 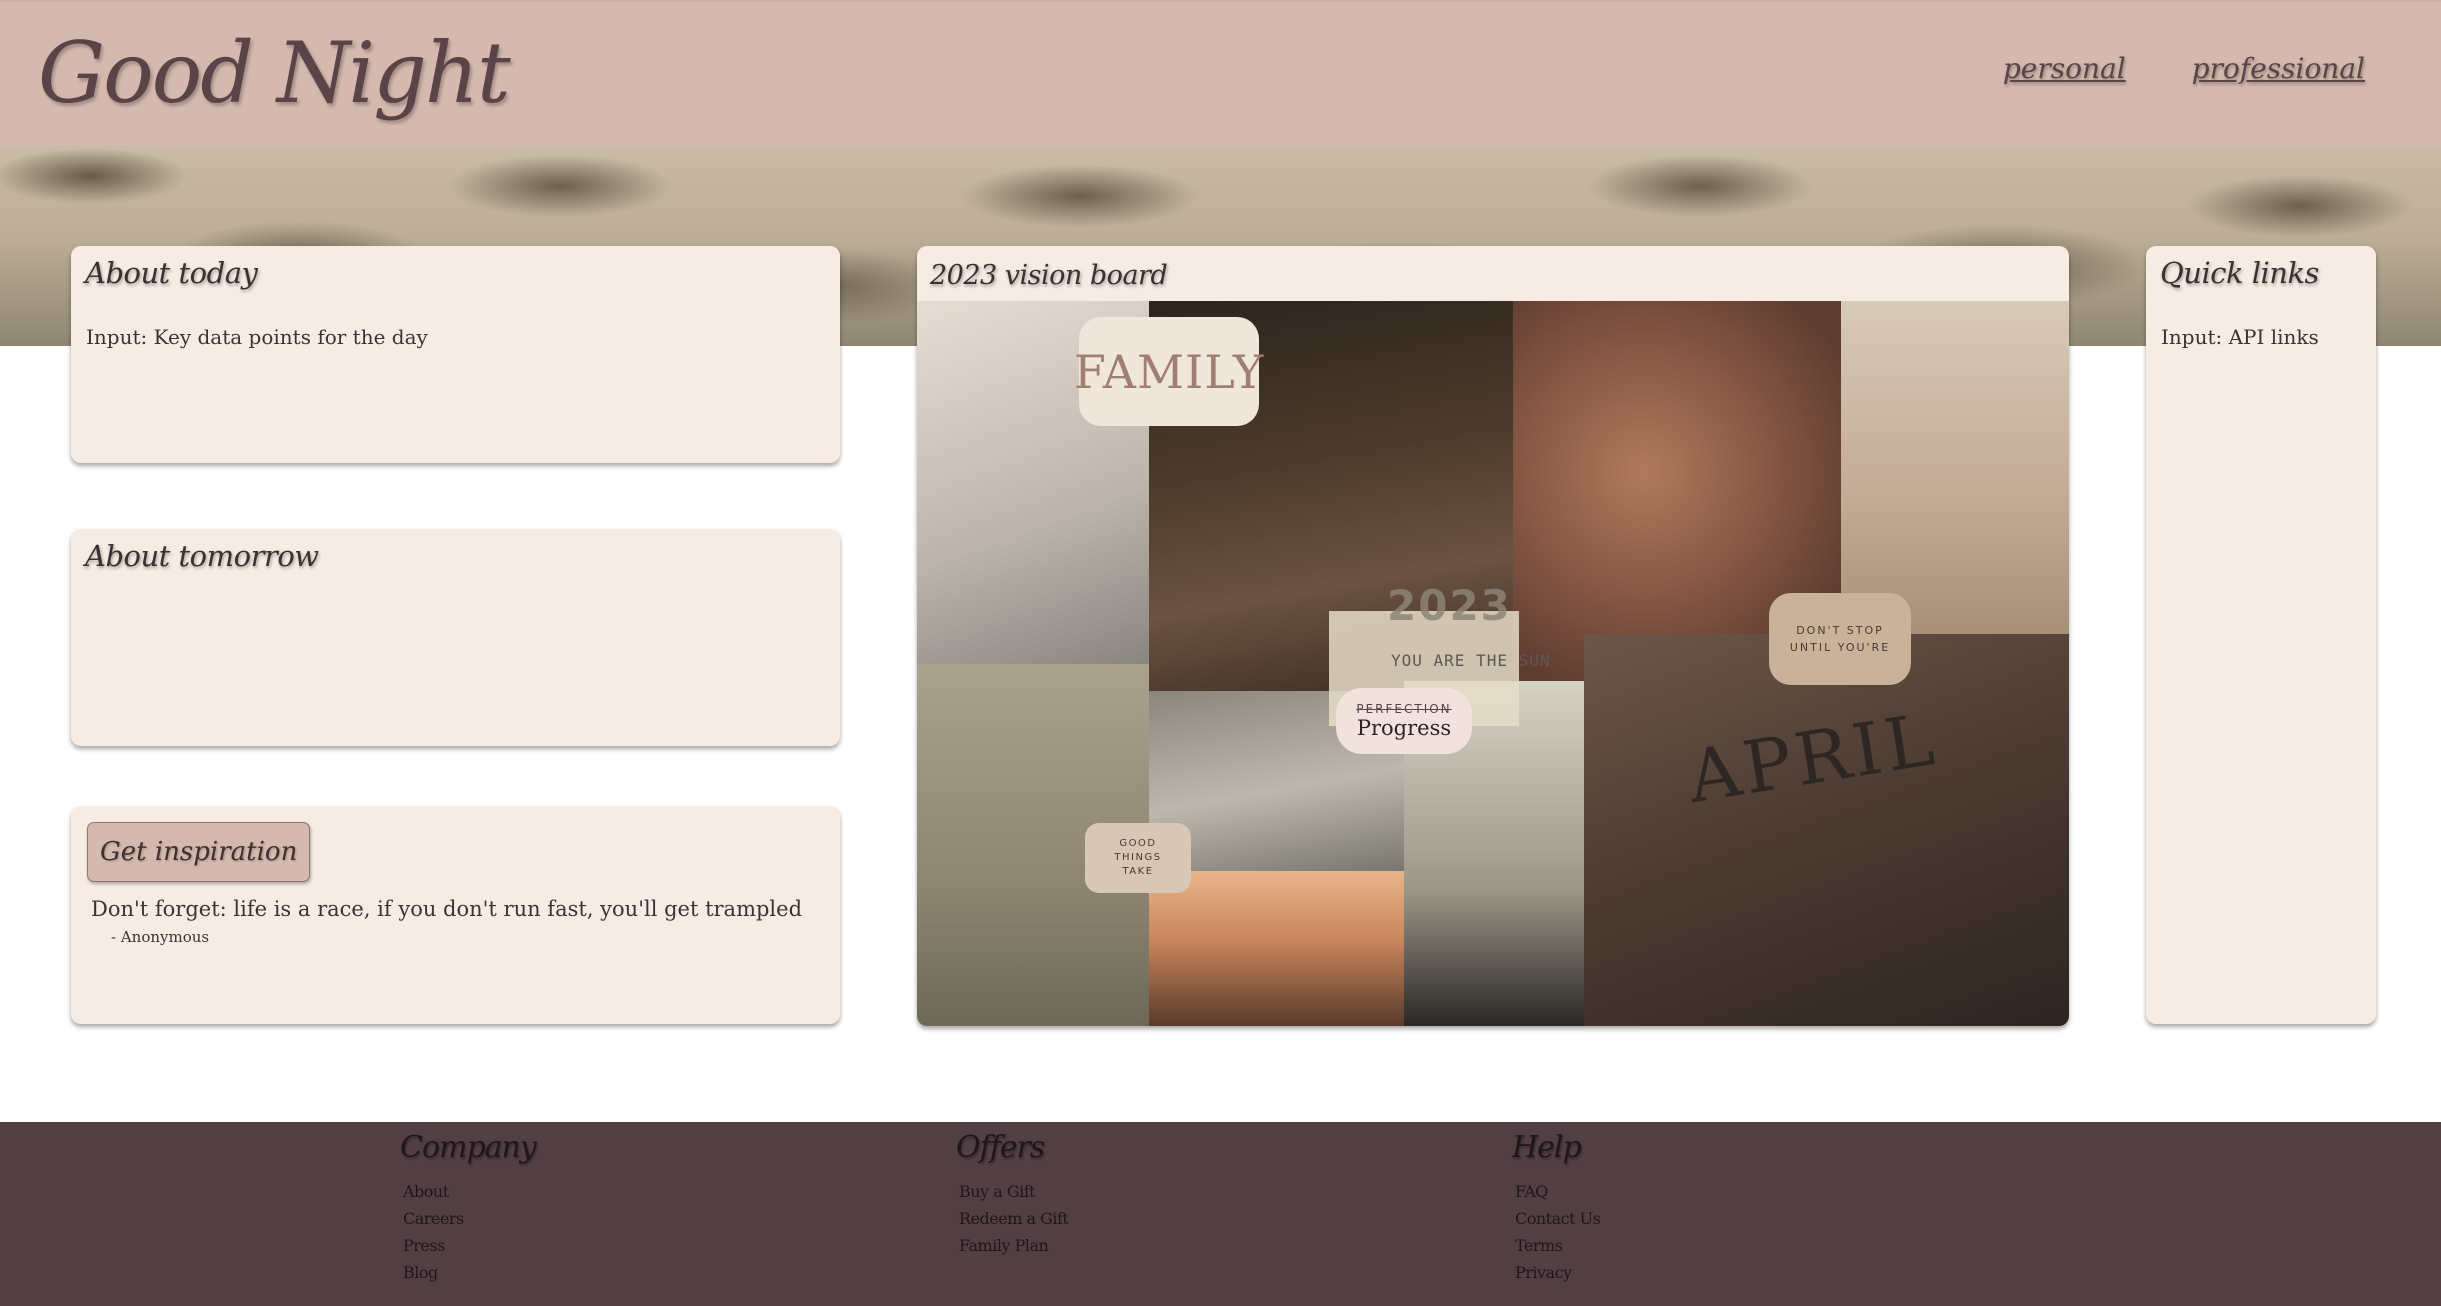 I want to click on footer-column-company: Company About Careers Press Blog, so click(x=468, y=1208).